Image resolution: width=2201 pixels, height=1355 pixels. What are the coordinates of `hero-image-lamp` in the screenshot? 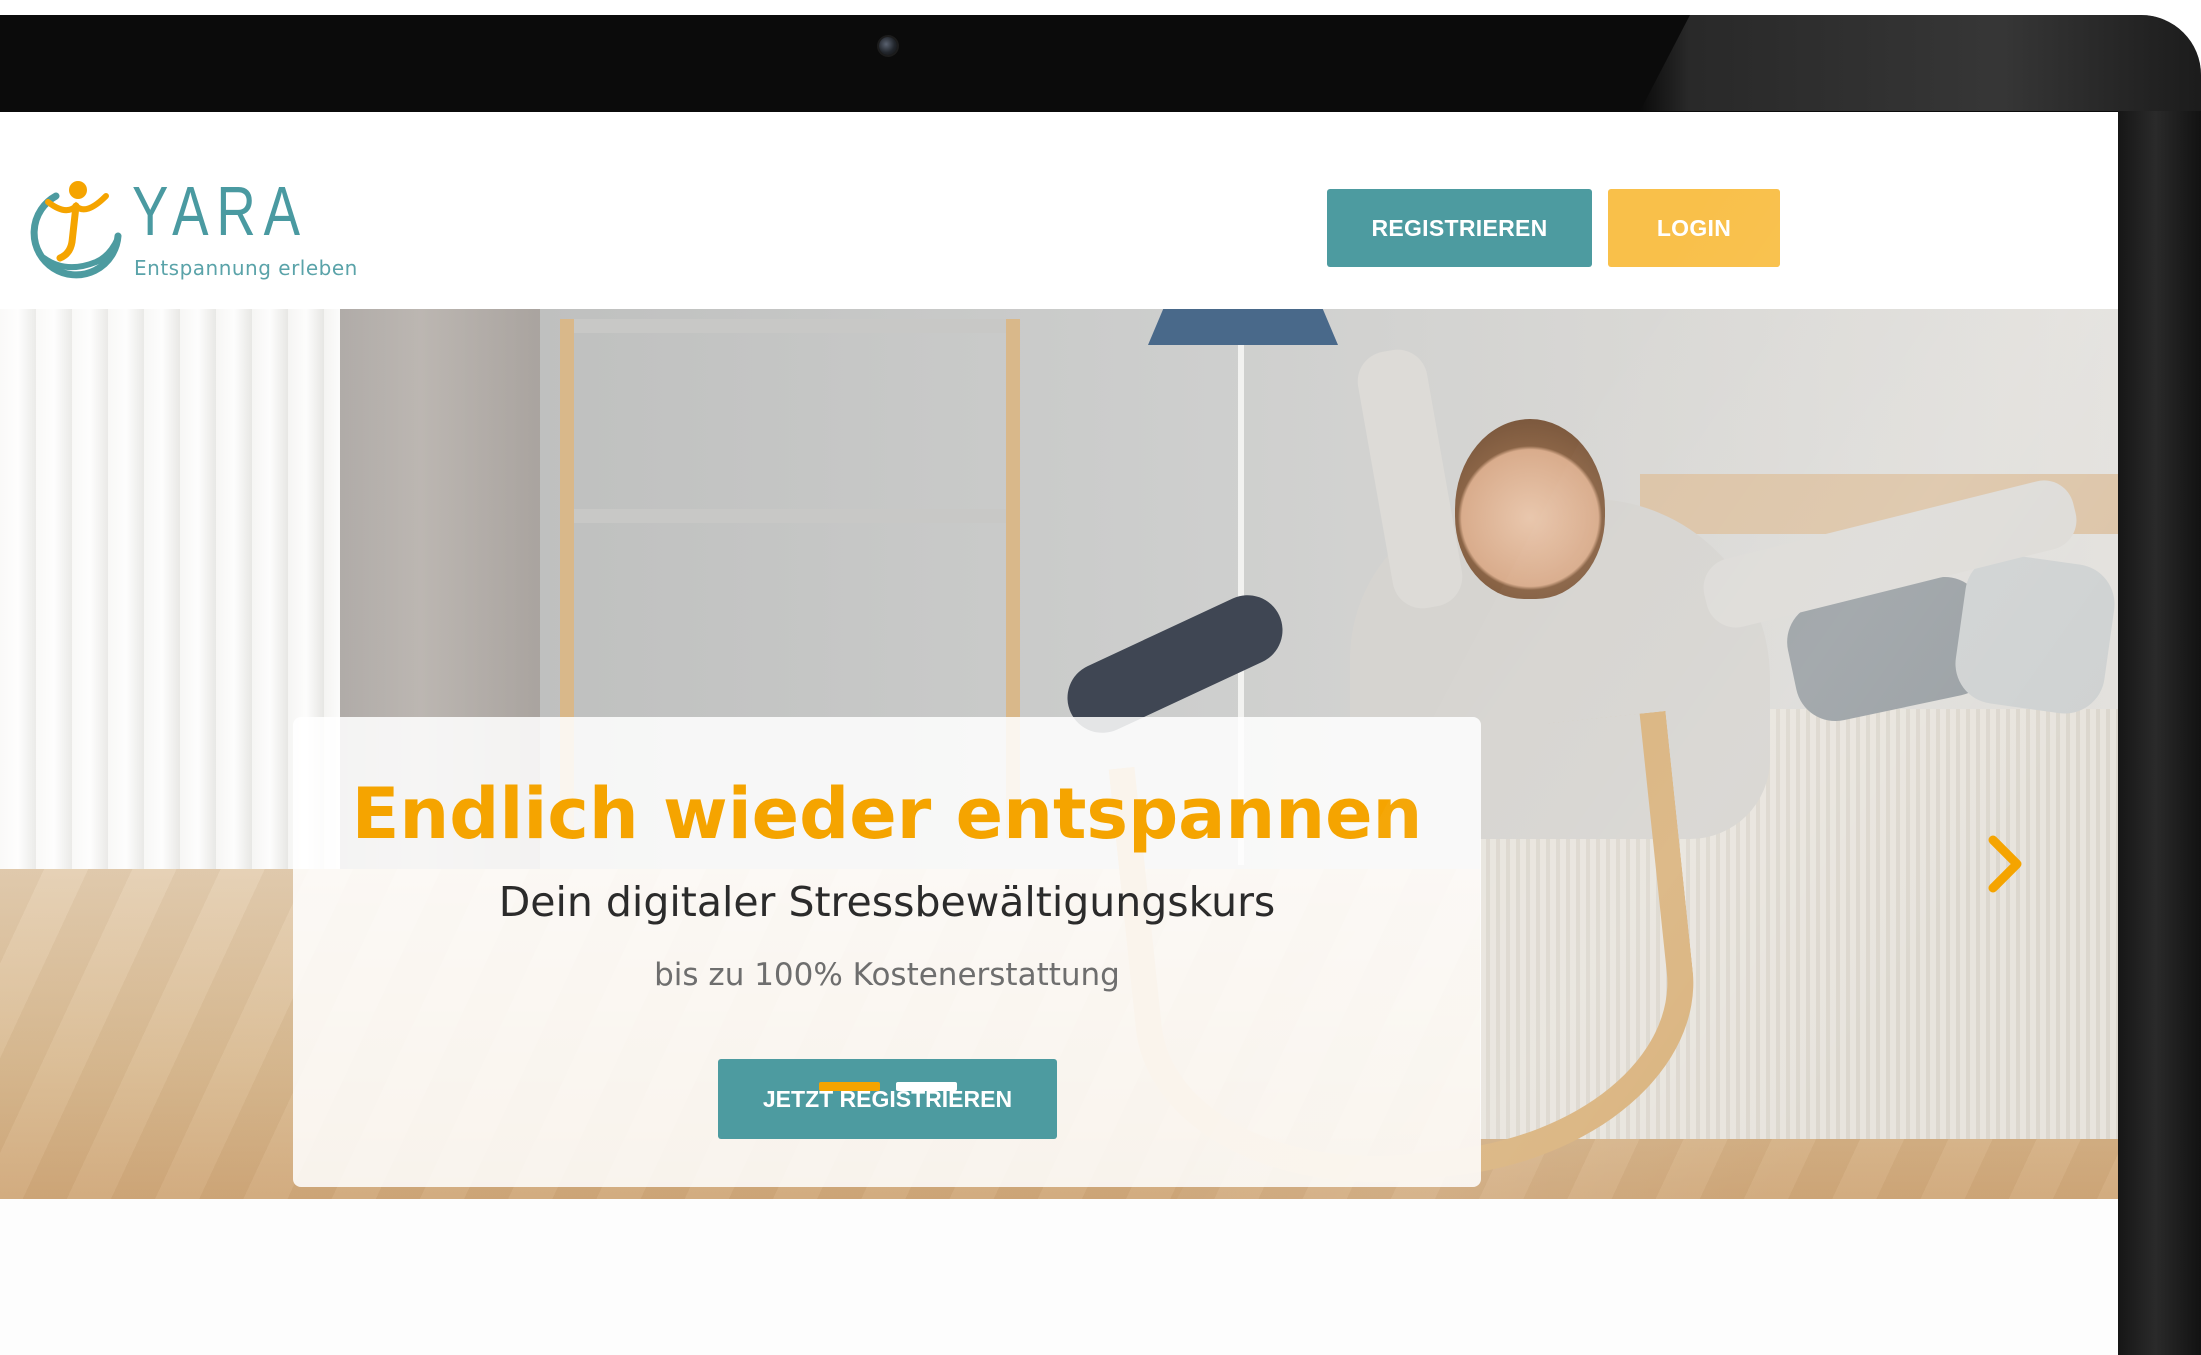 It's located at (1243, 327).